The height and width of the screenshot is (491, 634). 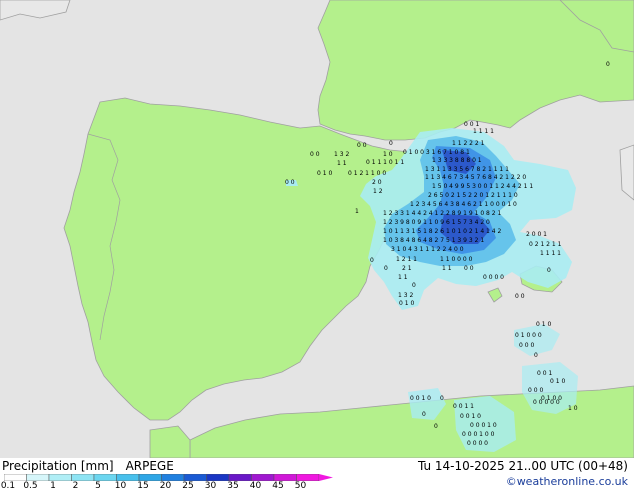 I want to click on parameter-title: Precipitation [mm], so click(x=58, y=466).